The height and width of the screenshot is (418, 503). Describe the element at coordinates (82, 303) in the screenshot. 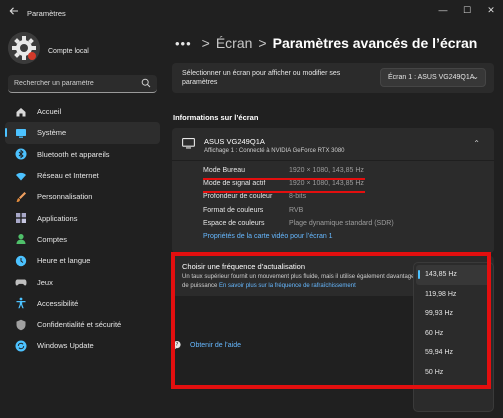

I see `sidebar-item-accessibilite: Accessibilité` at that location.